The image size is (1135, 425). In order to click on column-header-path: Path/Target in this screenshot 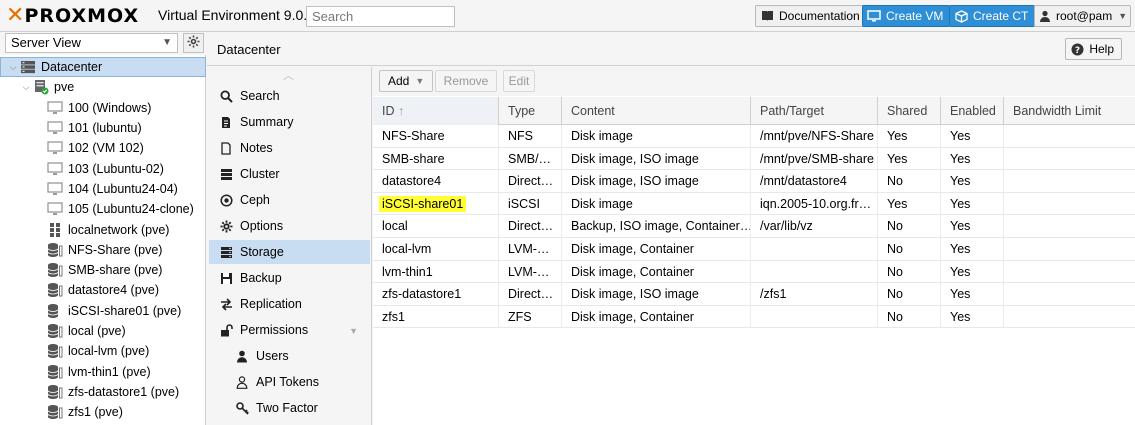, I will do `click(814, 111)`.